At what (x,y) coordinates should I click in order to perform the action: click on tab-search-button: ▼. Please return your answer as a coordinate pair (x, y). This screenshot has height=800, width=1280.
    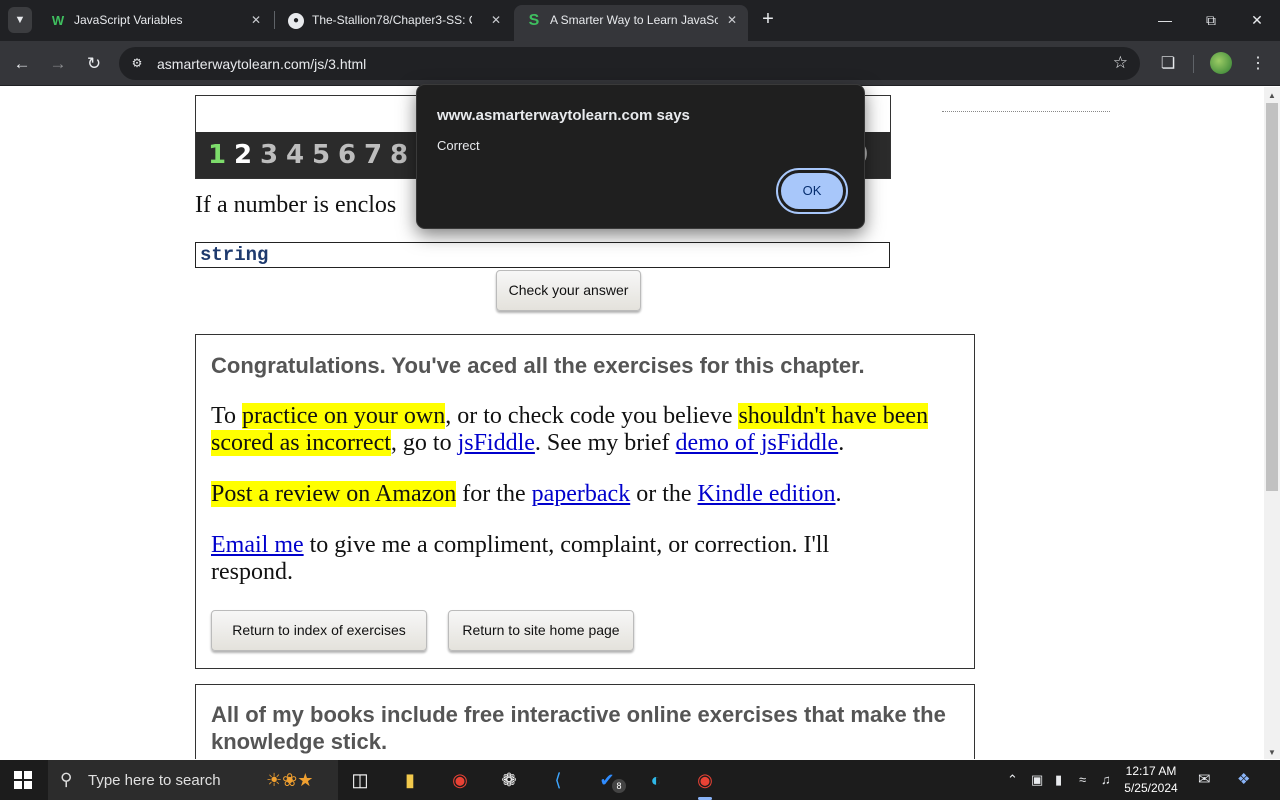
    Looking at the image, I should click on (20, 20).